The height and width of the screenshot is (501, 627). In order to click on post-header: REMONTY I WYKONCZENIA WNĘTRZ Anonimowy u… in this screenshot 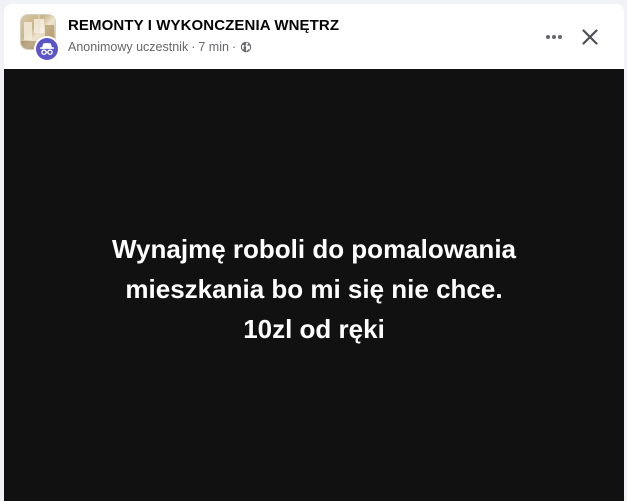, I will do `click(314, 36)`.